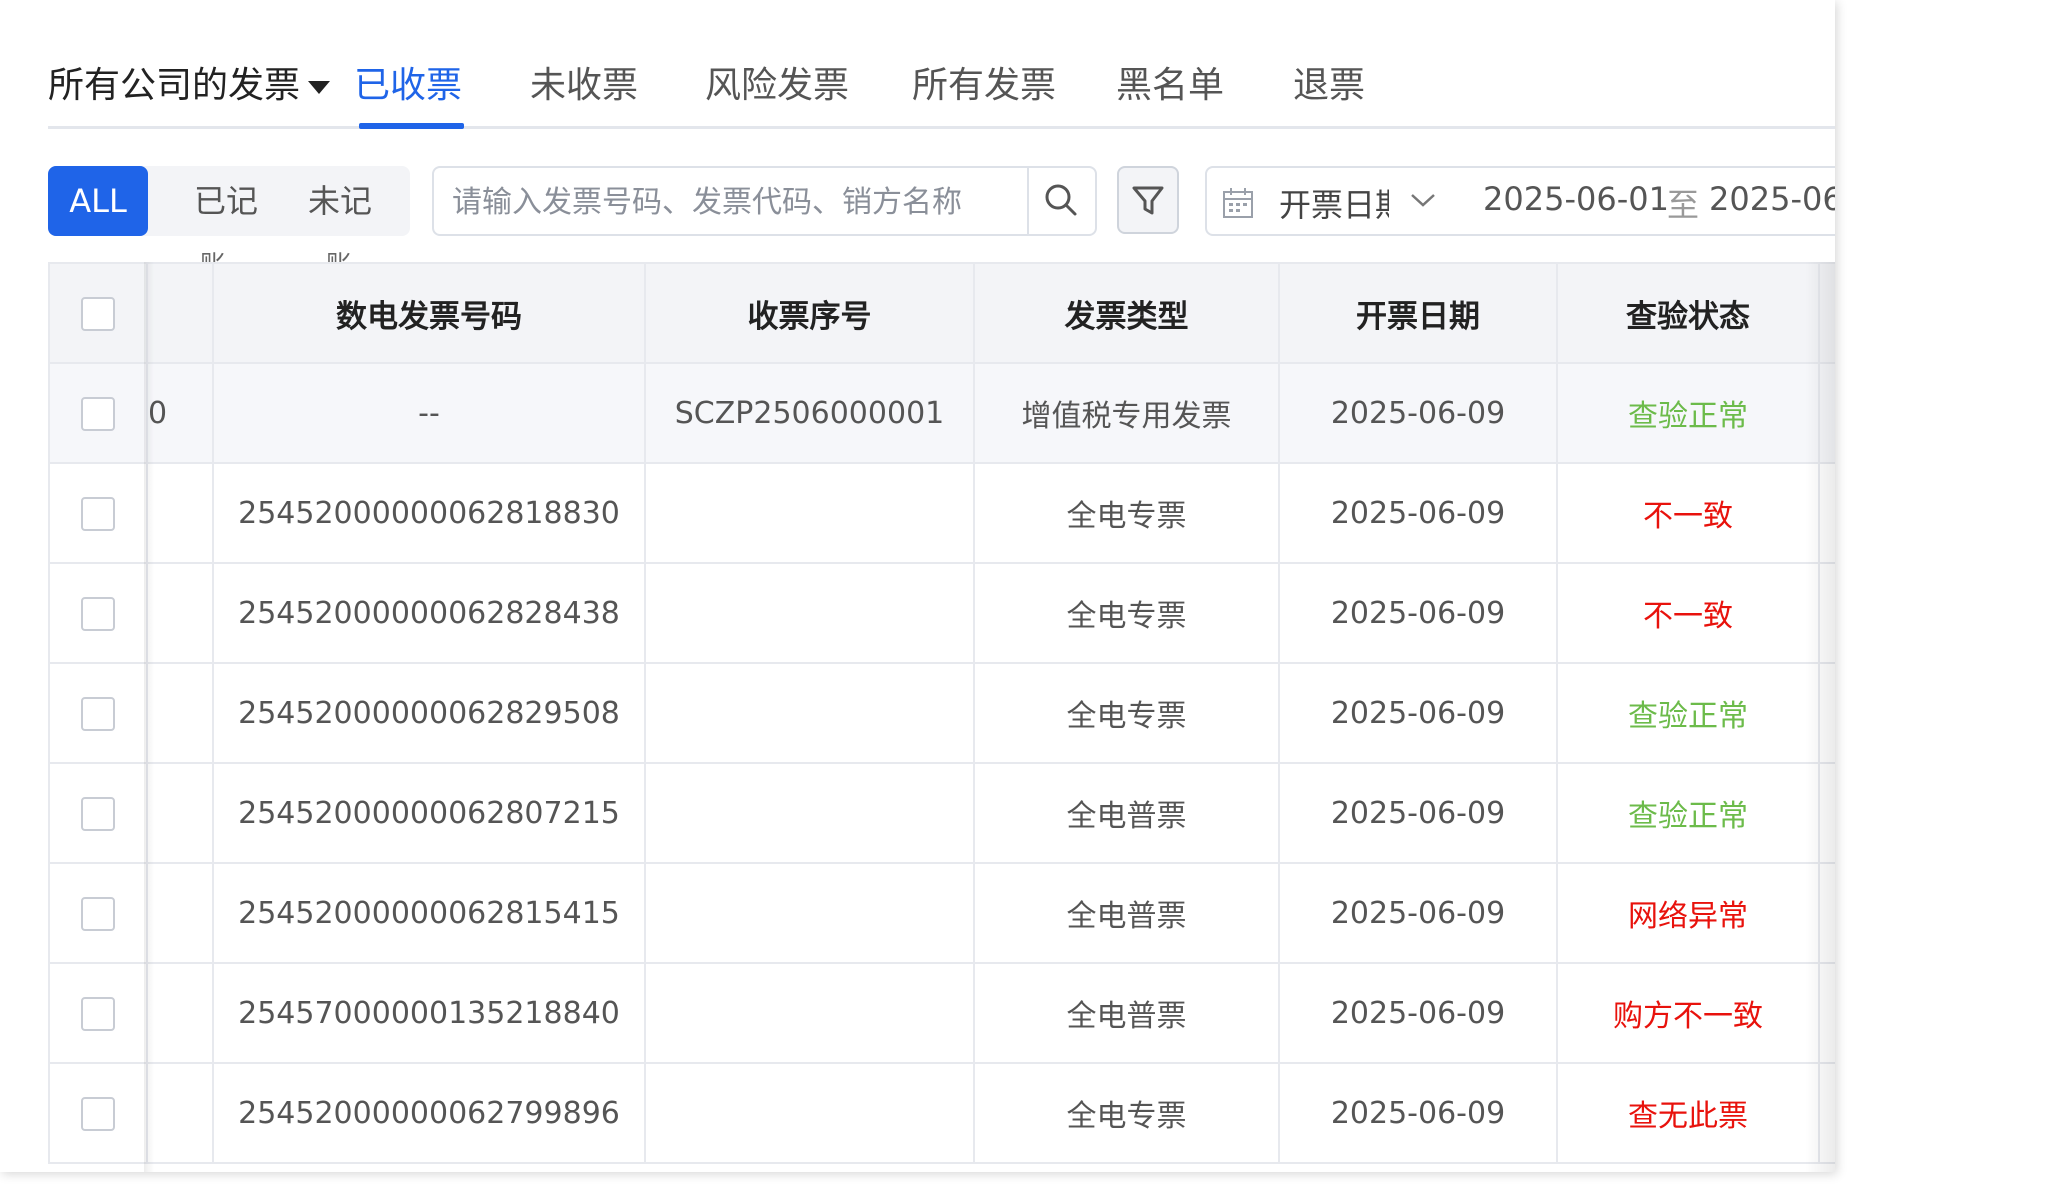 The height and width of the screenshot is (1190, 2047). I want to click on filter-booked: 已记, so click(226, 201).